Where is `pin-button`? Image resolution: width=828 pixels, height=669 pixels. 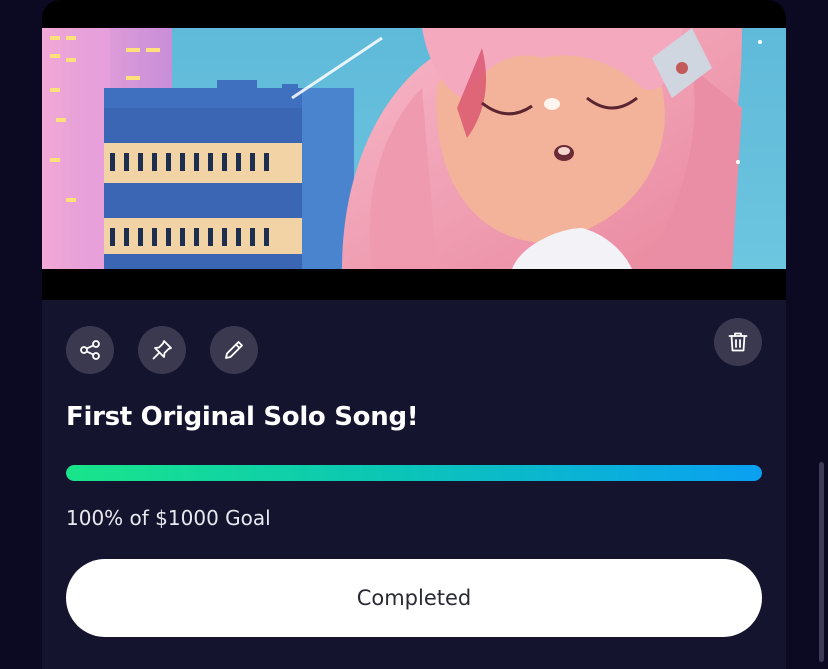 pin-button is located at coordinates (162, 350).